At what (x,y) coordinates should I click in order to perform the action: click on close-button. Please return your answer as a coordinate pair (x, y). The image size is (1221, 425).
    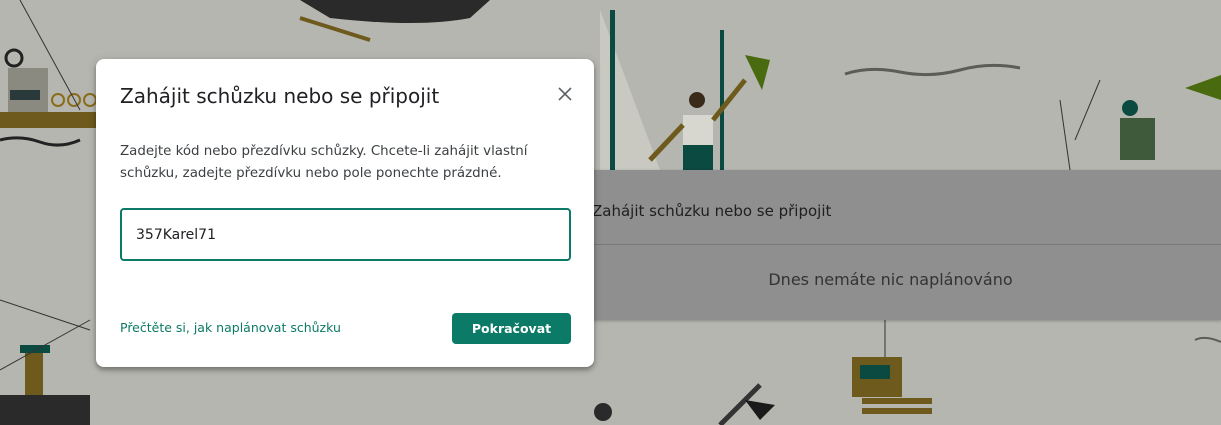
    Looking at the image, I should click on (565, 94).